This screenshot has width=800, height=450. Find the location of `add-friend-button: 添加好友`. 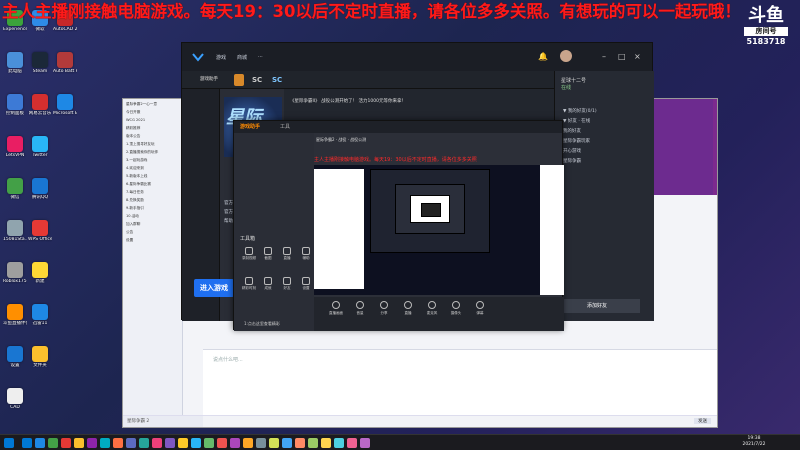

add-friend-button: 添加好友 is located at coordinates (597, 306).